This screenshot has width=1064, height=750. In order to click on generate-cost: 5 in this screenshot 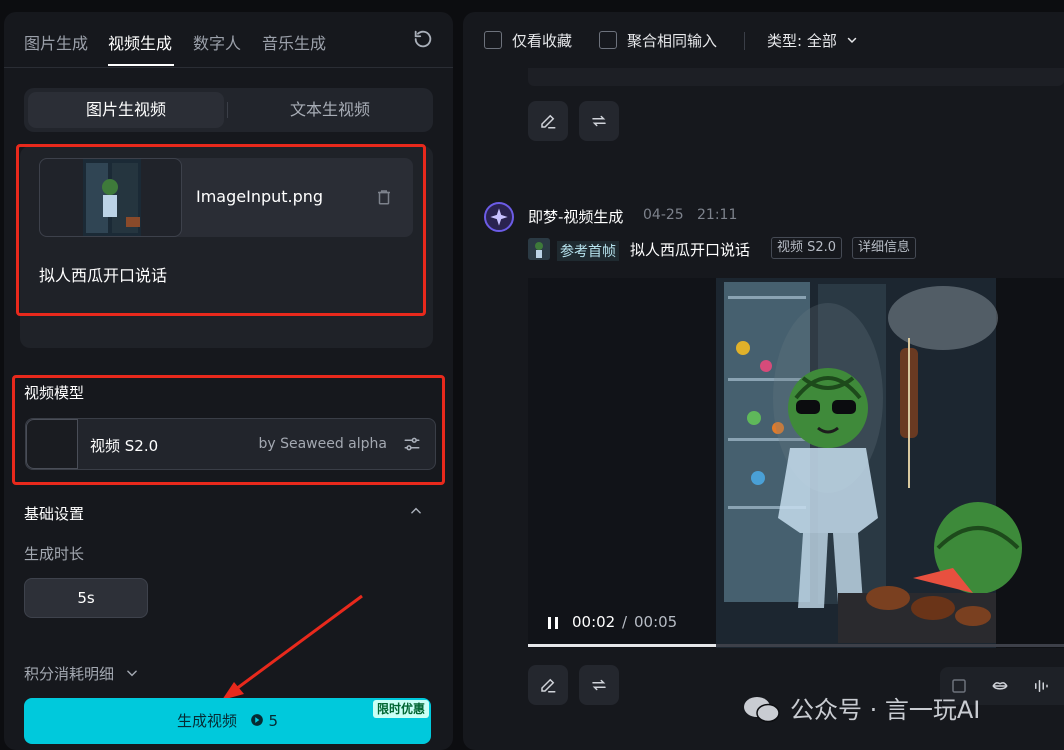, I will do `click(273, 721)`.